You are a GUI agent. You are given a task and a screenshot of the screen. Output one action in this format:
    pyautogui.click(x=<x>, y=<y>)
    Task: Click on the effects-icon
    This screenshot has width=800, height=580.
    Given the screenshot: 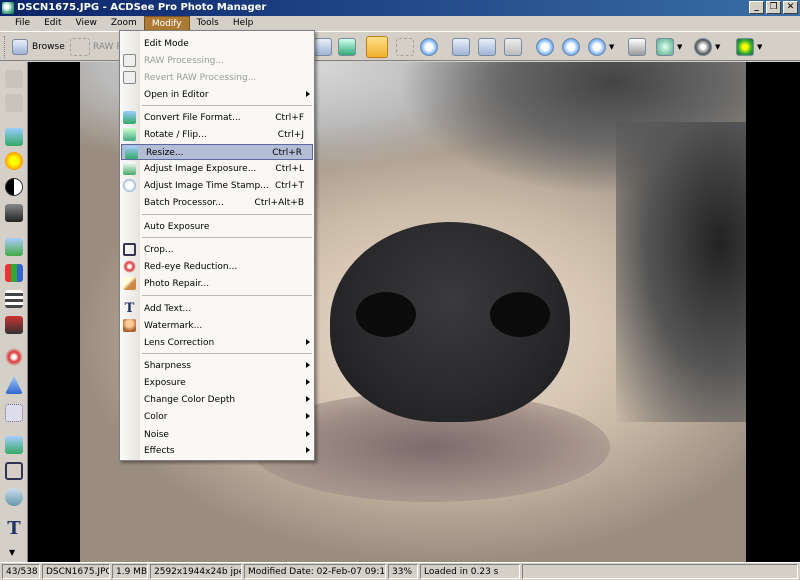 What is the action you would take?
    pyautogui.click(x=14, y=445)
    